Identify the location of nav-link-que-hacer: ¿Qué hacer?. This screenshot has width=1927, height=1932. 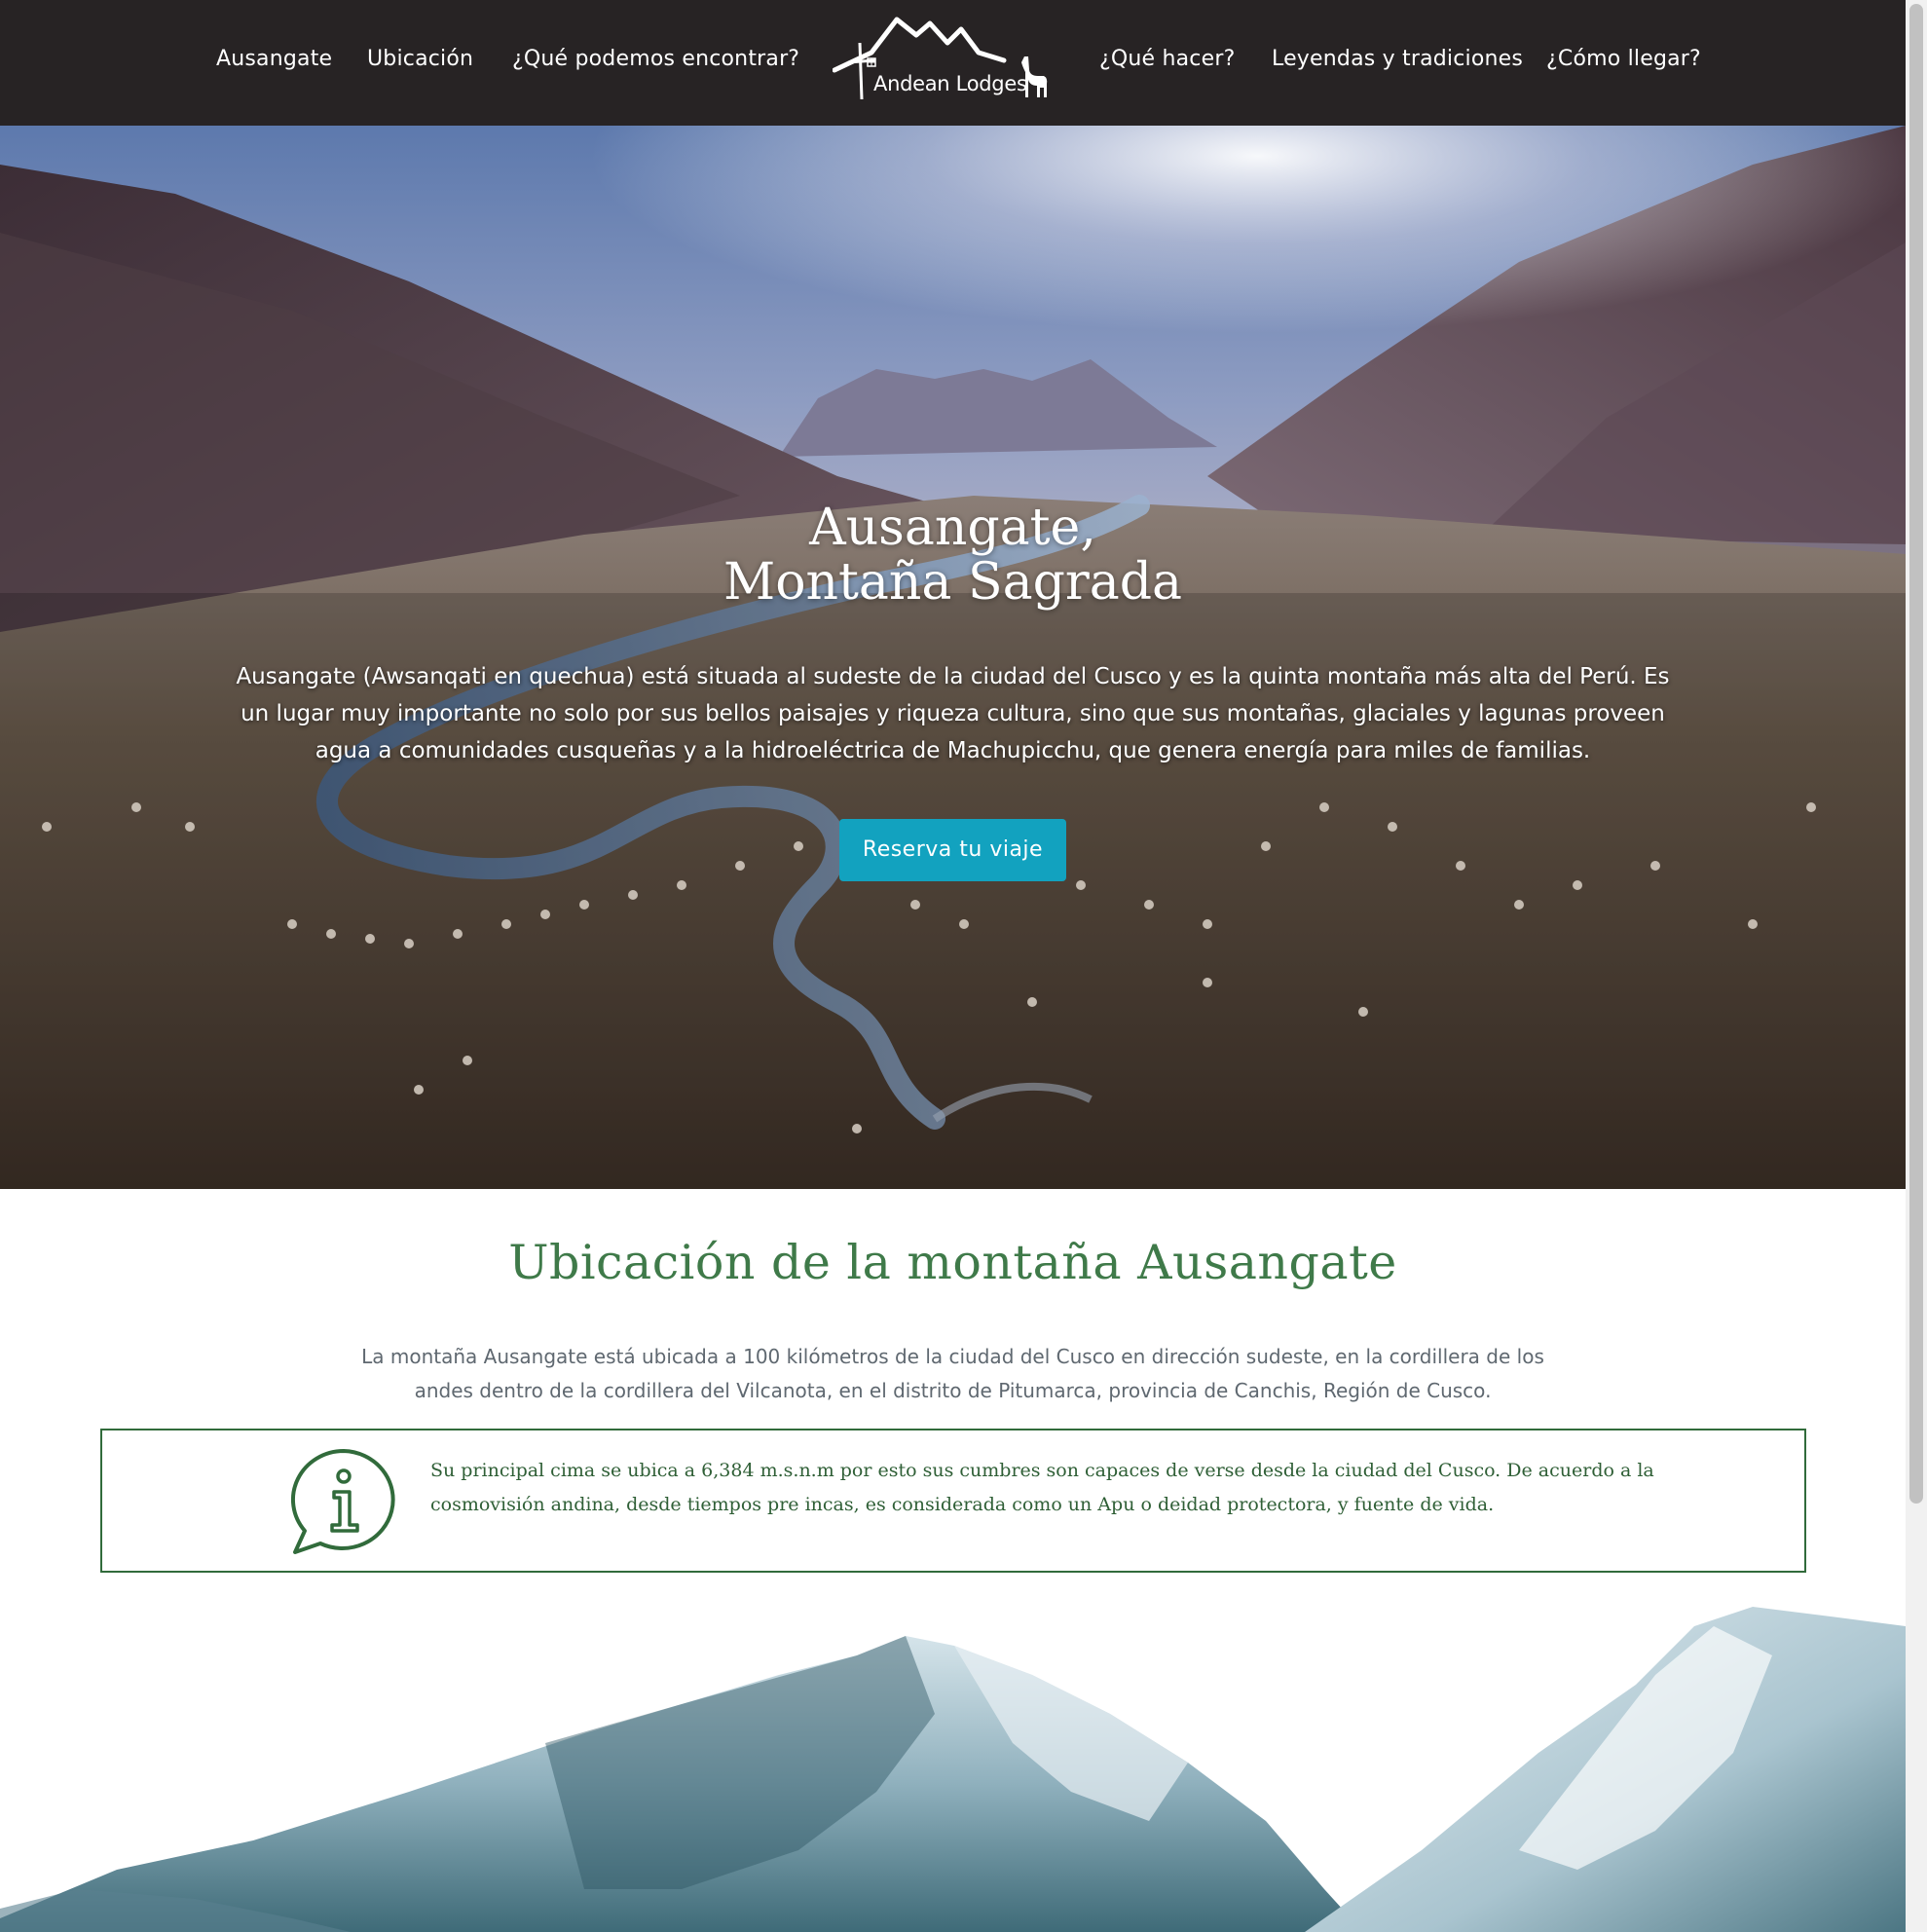
(1167, 59).